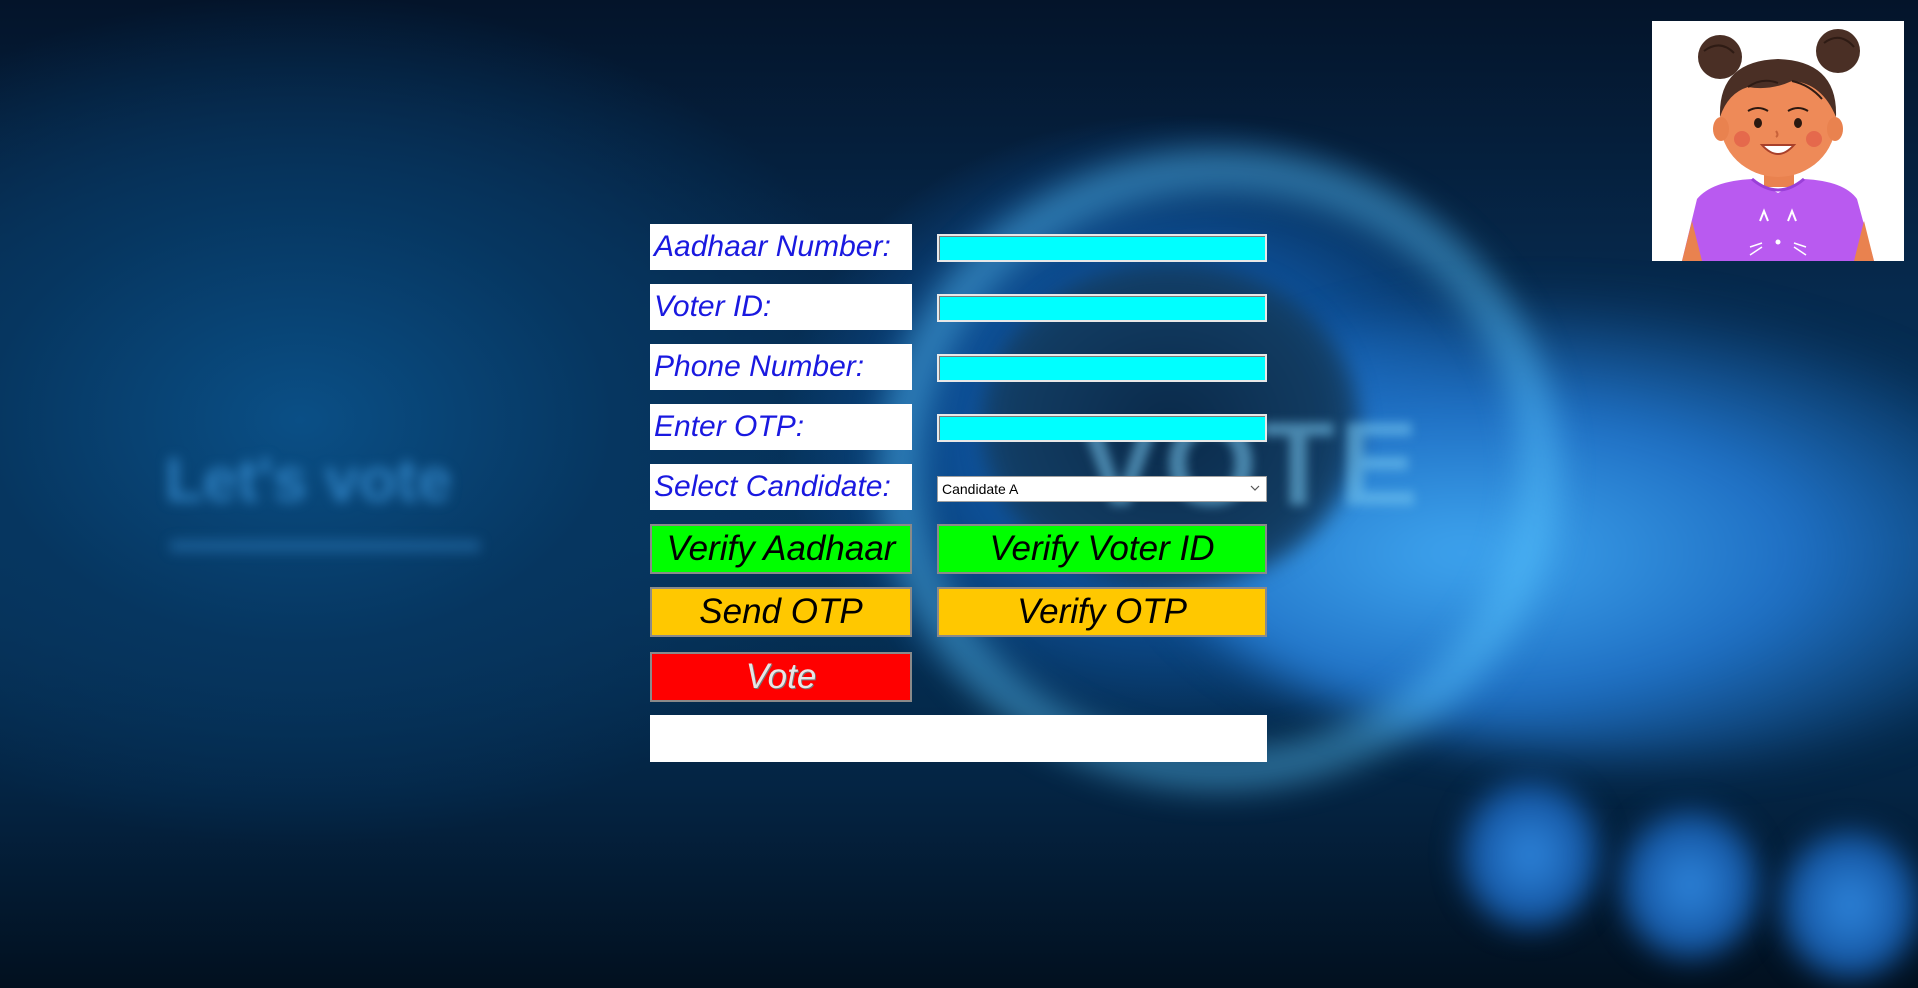  Describe the element at coordinates (781, 367) in the screenshot. I see `phone-label: Phone Number:` at that location.